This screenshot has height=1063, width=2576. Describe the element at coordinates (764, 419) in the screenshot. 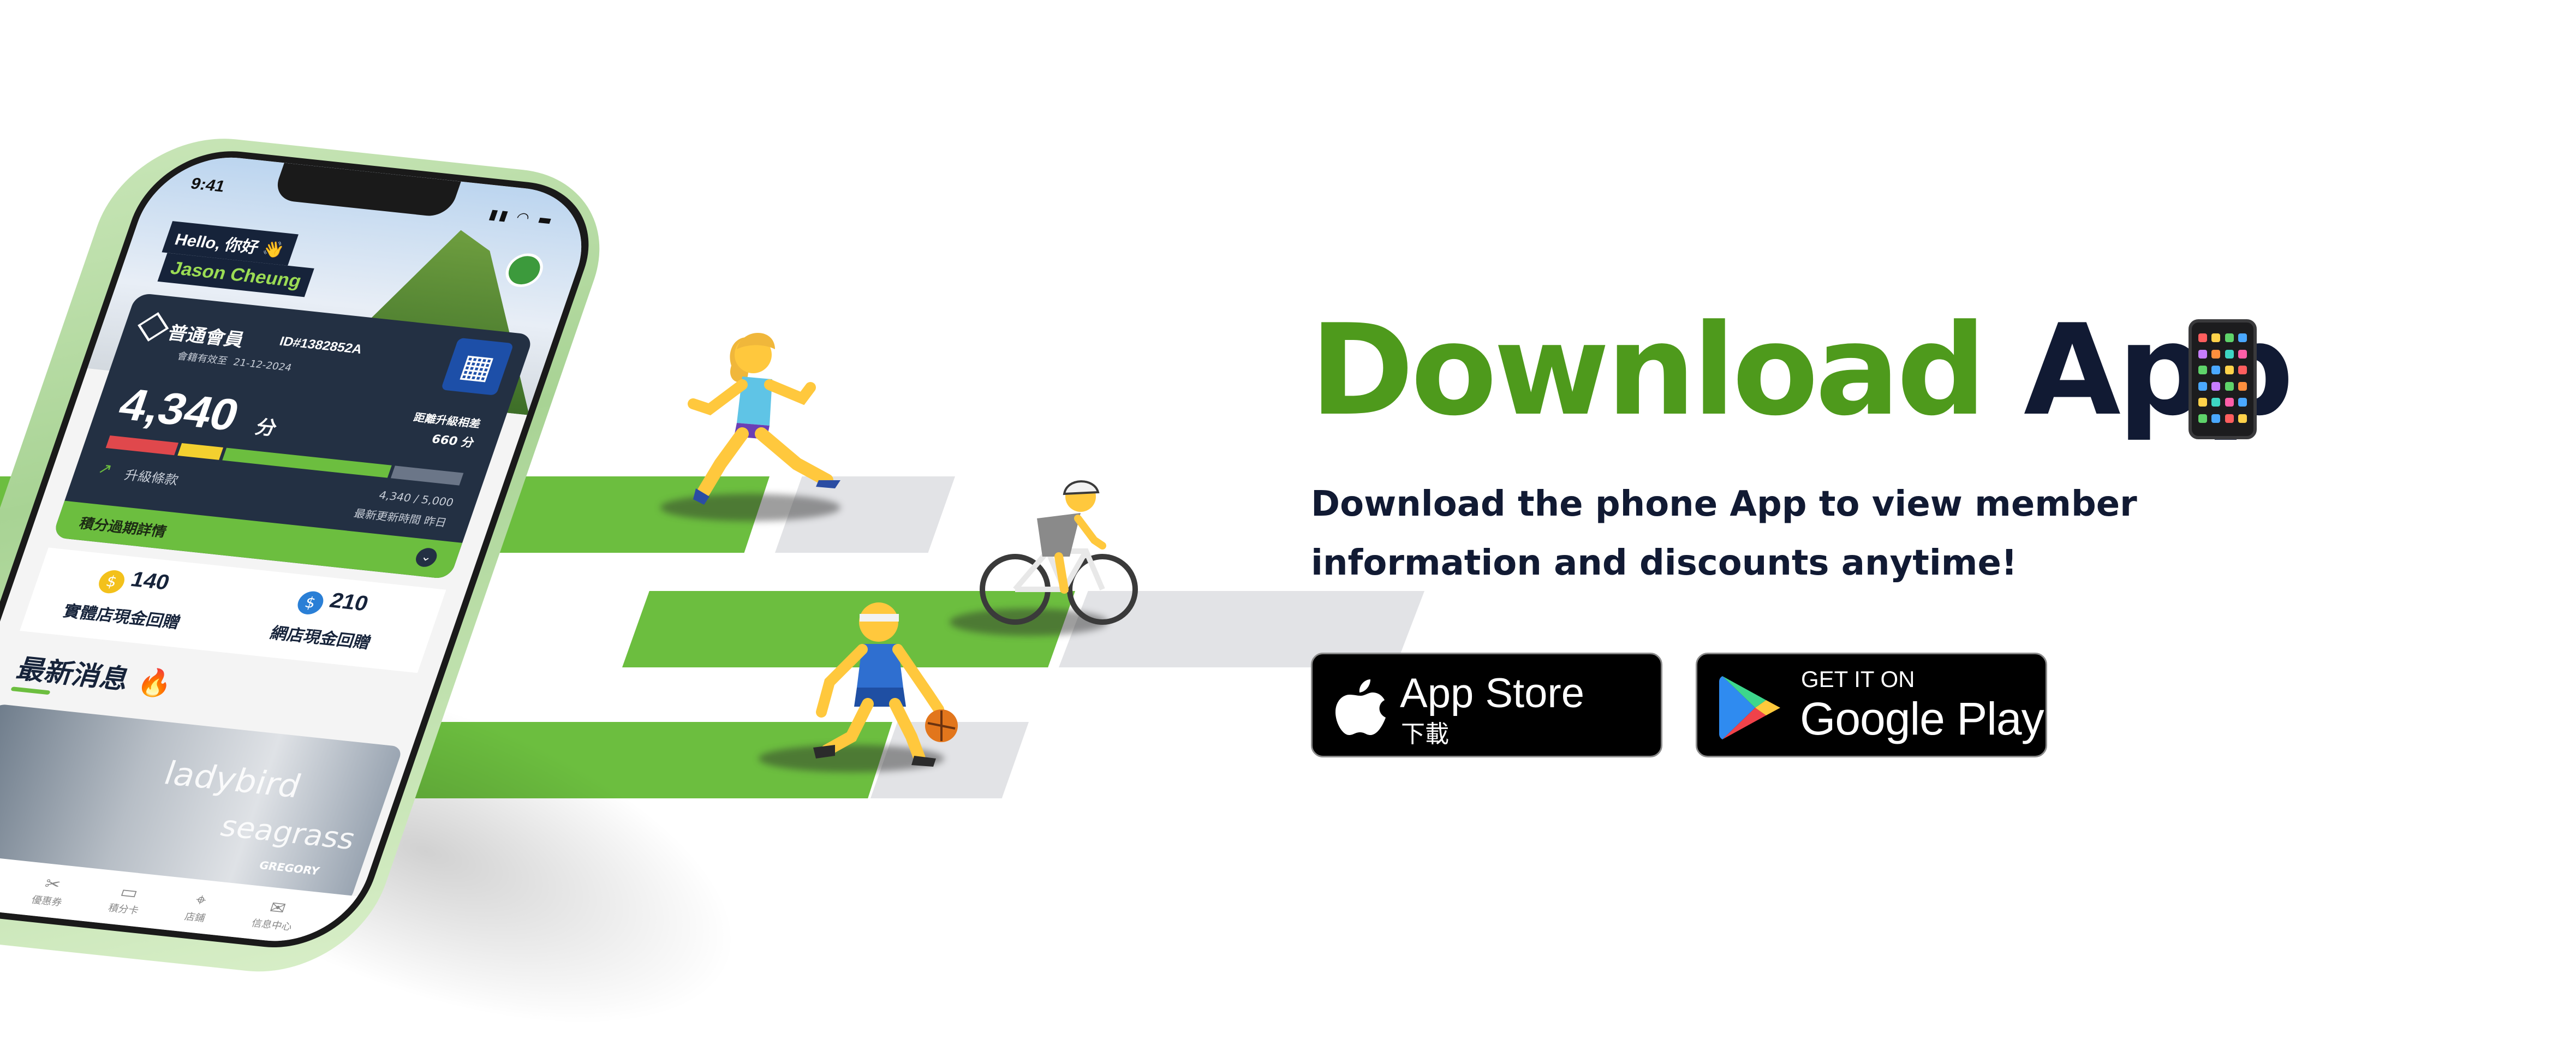

I see `runner-icon` at that location.